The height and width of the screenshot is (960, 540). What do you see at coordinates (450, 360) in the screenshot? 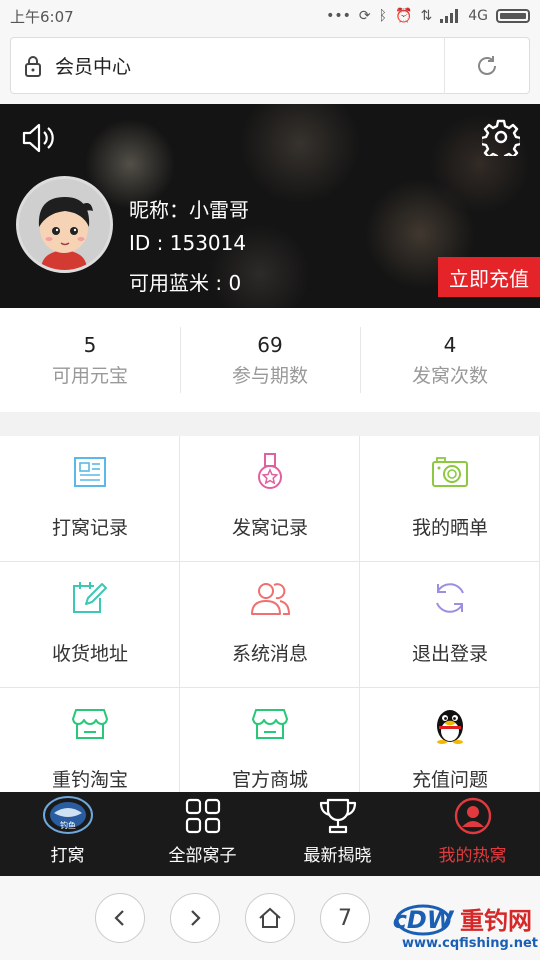
I see `stat-posts: 4 发窝次数` at bounding box center [450, 360].